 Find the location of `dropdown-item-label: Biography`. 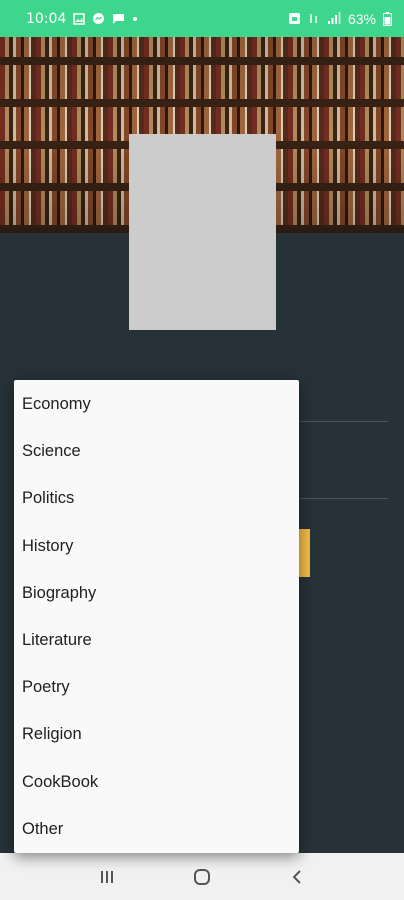

dropdown-item-label: Biography is located at coordinates (59, 592).